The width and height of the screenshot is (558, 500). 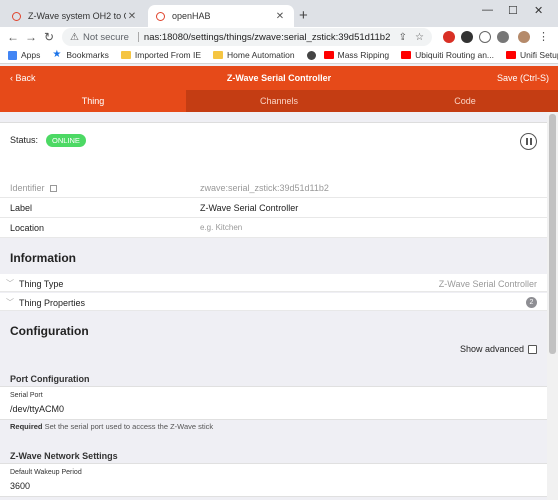 I want to click on identifier-label-text: Identifier, so click(x=27, y=188).